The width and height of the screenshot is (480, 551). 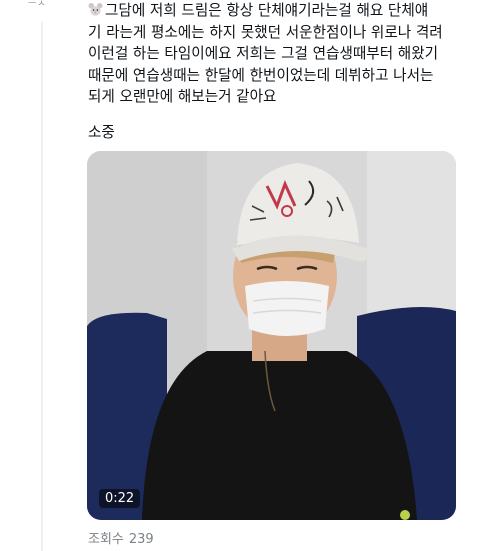 I want to click on tweet-line-1: 그담에 저희 드림은 항상 단체얘기라는걸 해요 단체얘, so click(x=277, y=11).